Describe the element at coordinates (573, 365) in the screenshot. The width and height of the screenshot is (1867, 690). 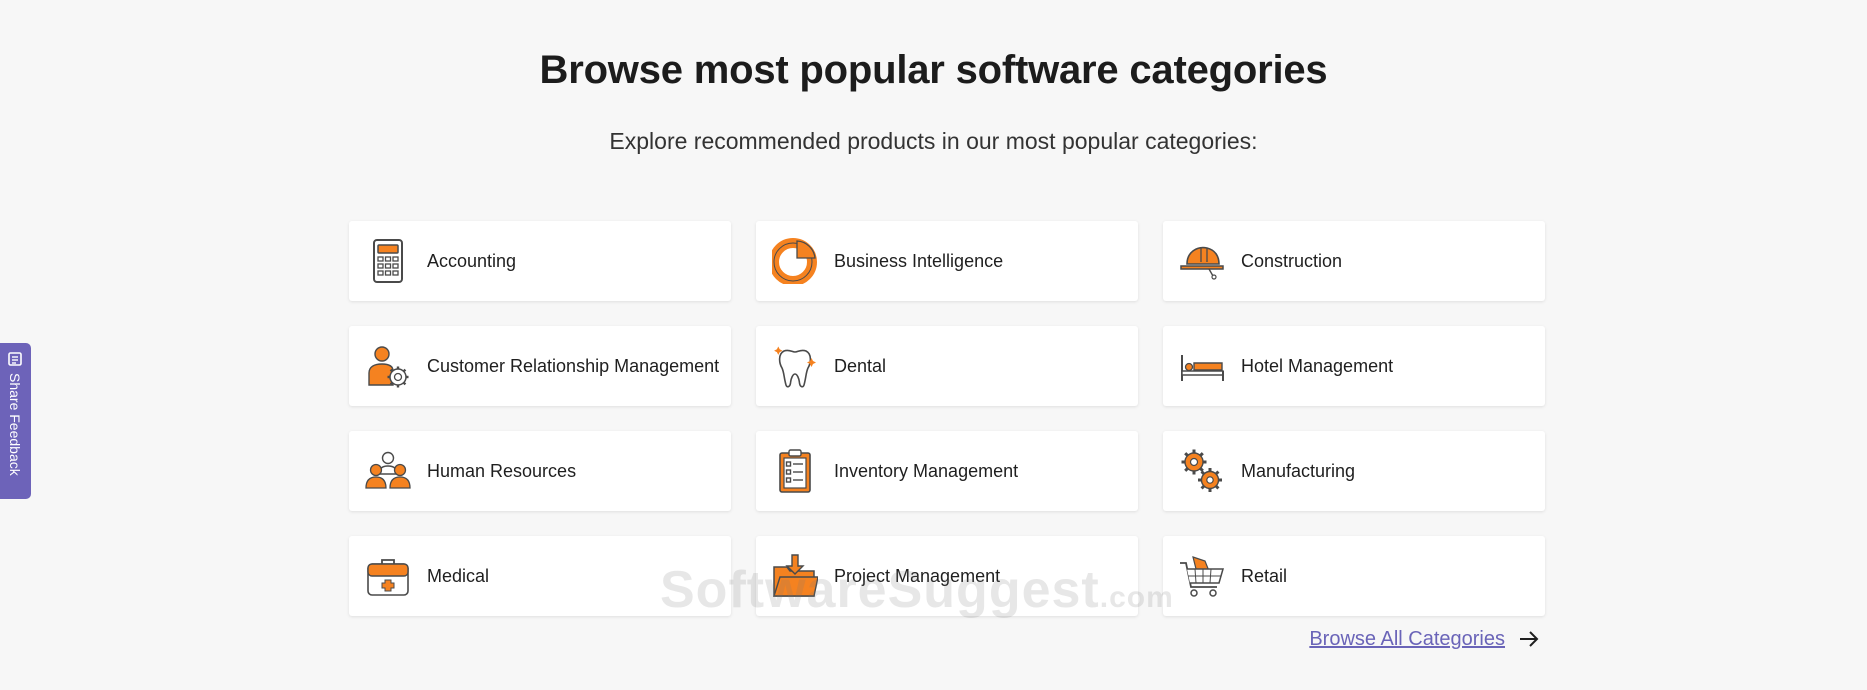
I see `category-label: Customer Relationship Management` at that location.